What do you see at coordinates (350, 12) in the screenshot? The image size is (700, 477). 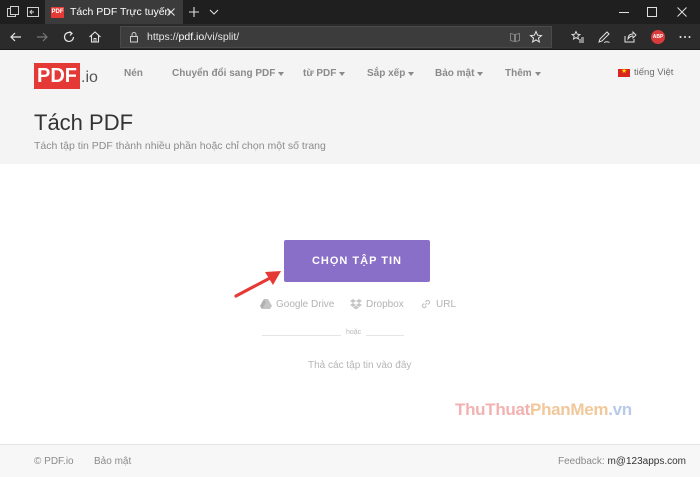 I see `browser-tab-strip: PDF Tách PDF Trực tuyến - Tí` at bounding box center [350, 12].